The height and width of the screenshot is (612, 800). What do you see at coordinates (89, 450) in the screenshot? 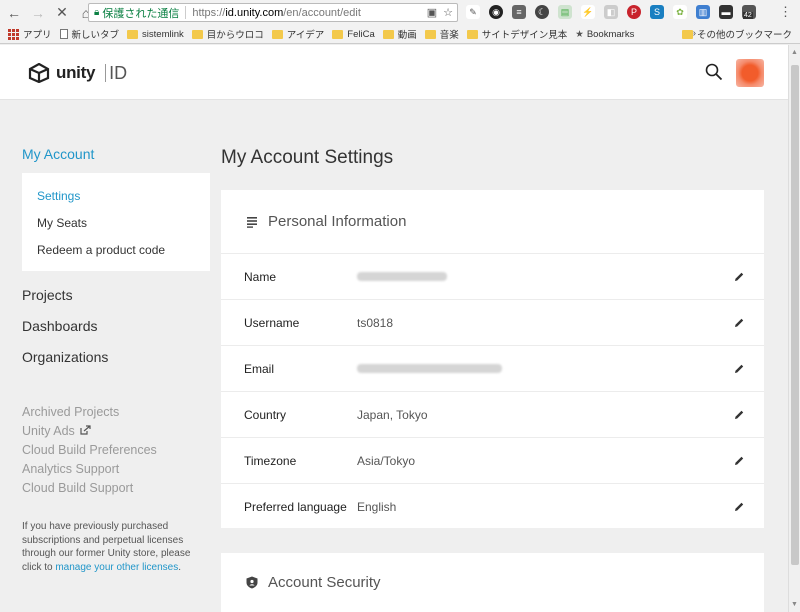
I see `sidebar-item-cloud-build-preferences: Cloud Build Preferences` at bounding box center [89, 450].